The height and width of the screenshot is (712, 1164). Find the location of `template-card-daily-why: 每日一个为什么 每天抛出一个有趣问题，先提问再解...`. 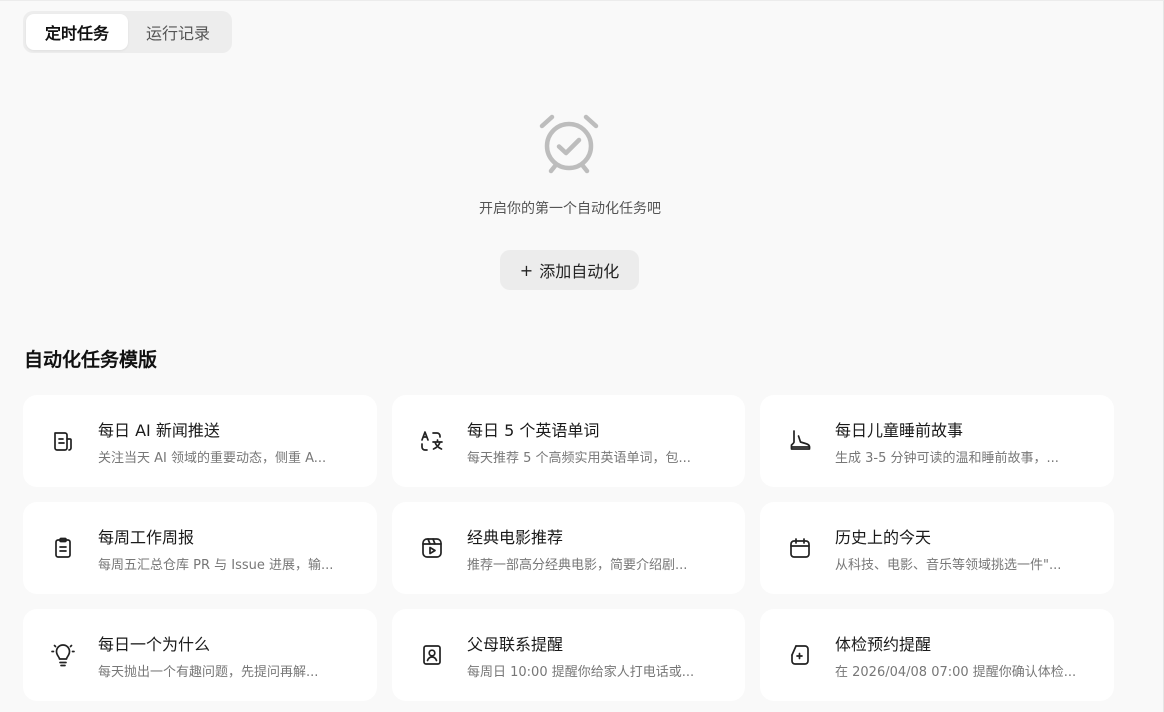

template-card-daily-why: 每日一个为什么 每天抛出一个有趣问题，先提问再解... is located at coordinates (200, 655).